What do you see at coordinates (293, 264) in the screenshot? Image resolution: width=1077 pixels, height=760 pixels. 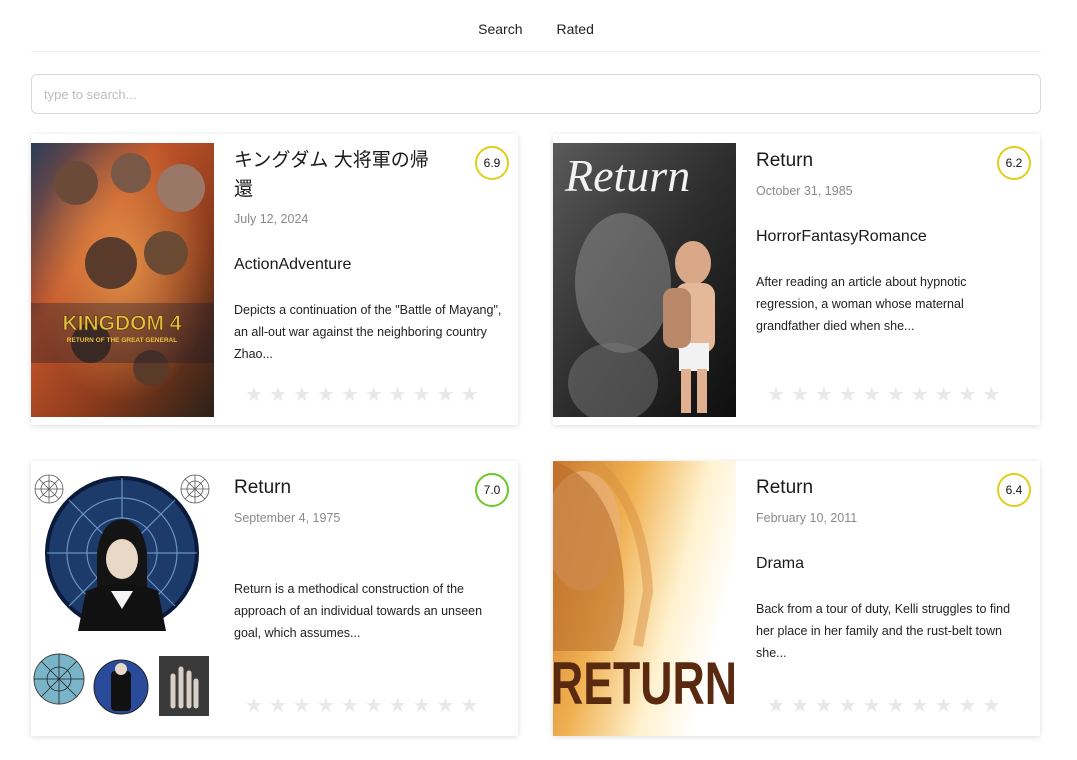 I see `movie-genres: ActionAdventure` at bounding box center [293, 264].